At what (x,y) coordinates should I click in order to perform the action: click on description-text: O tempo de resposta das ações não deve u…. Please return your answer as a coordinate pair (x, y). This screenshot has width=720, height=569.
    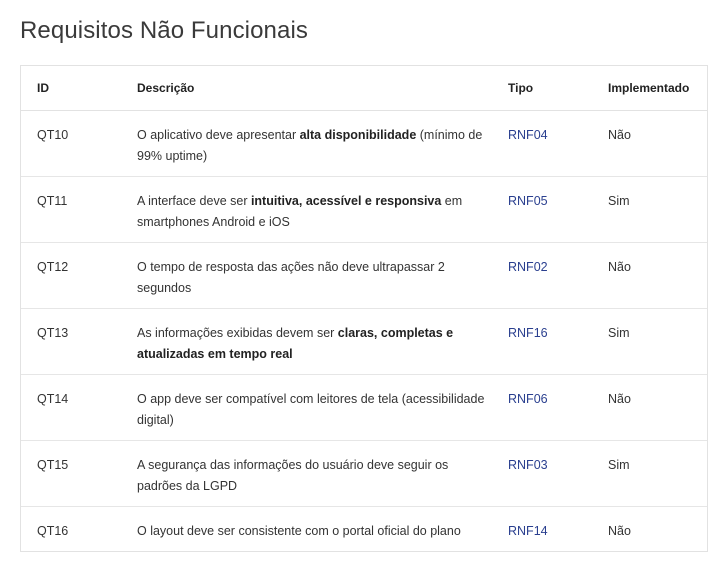
    Looking at the image, I should click on (291, 277).